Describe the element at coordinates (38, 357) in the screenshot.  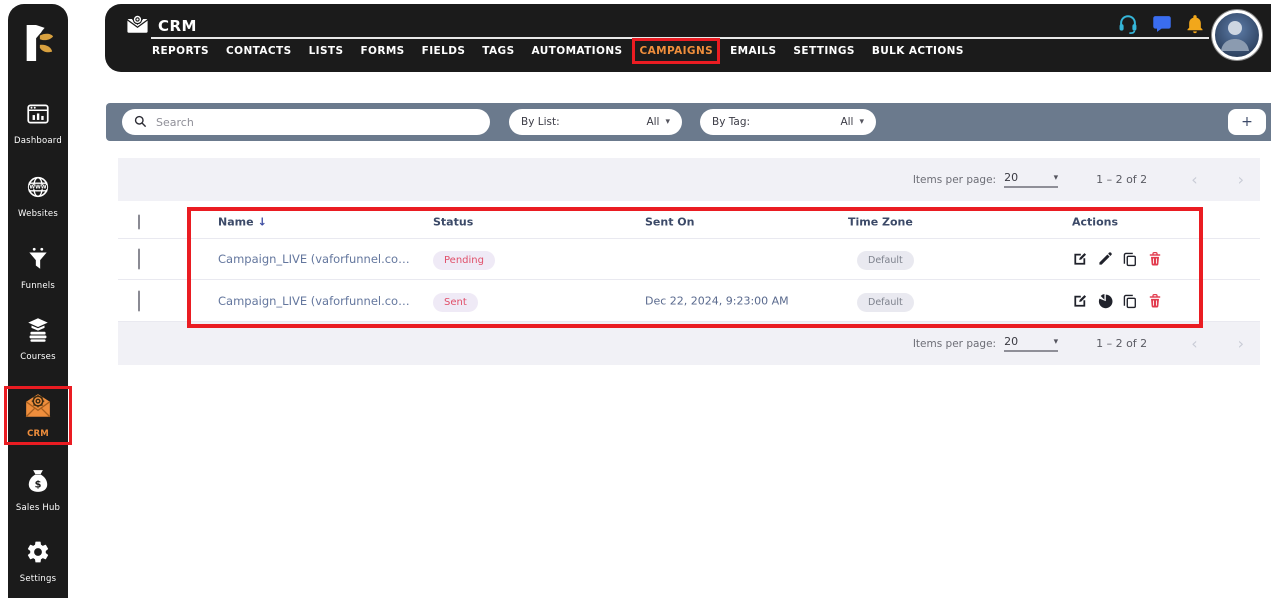
I see `sidebar-item-label: Courses` at that location.